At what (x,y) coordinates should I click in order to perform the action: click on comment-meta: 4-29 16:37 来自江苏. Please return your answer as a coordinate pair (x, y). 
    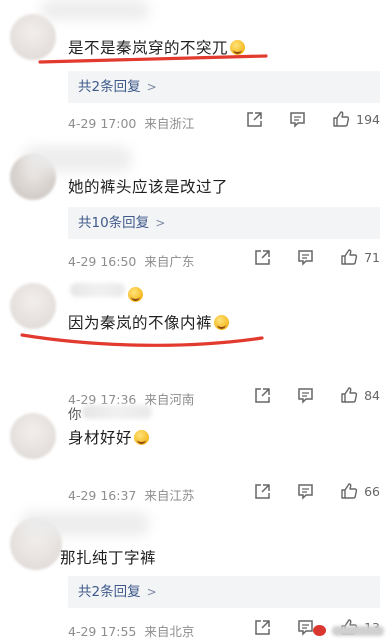
    Looking at the image, I should click on (131, 494).